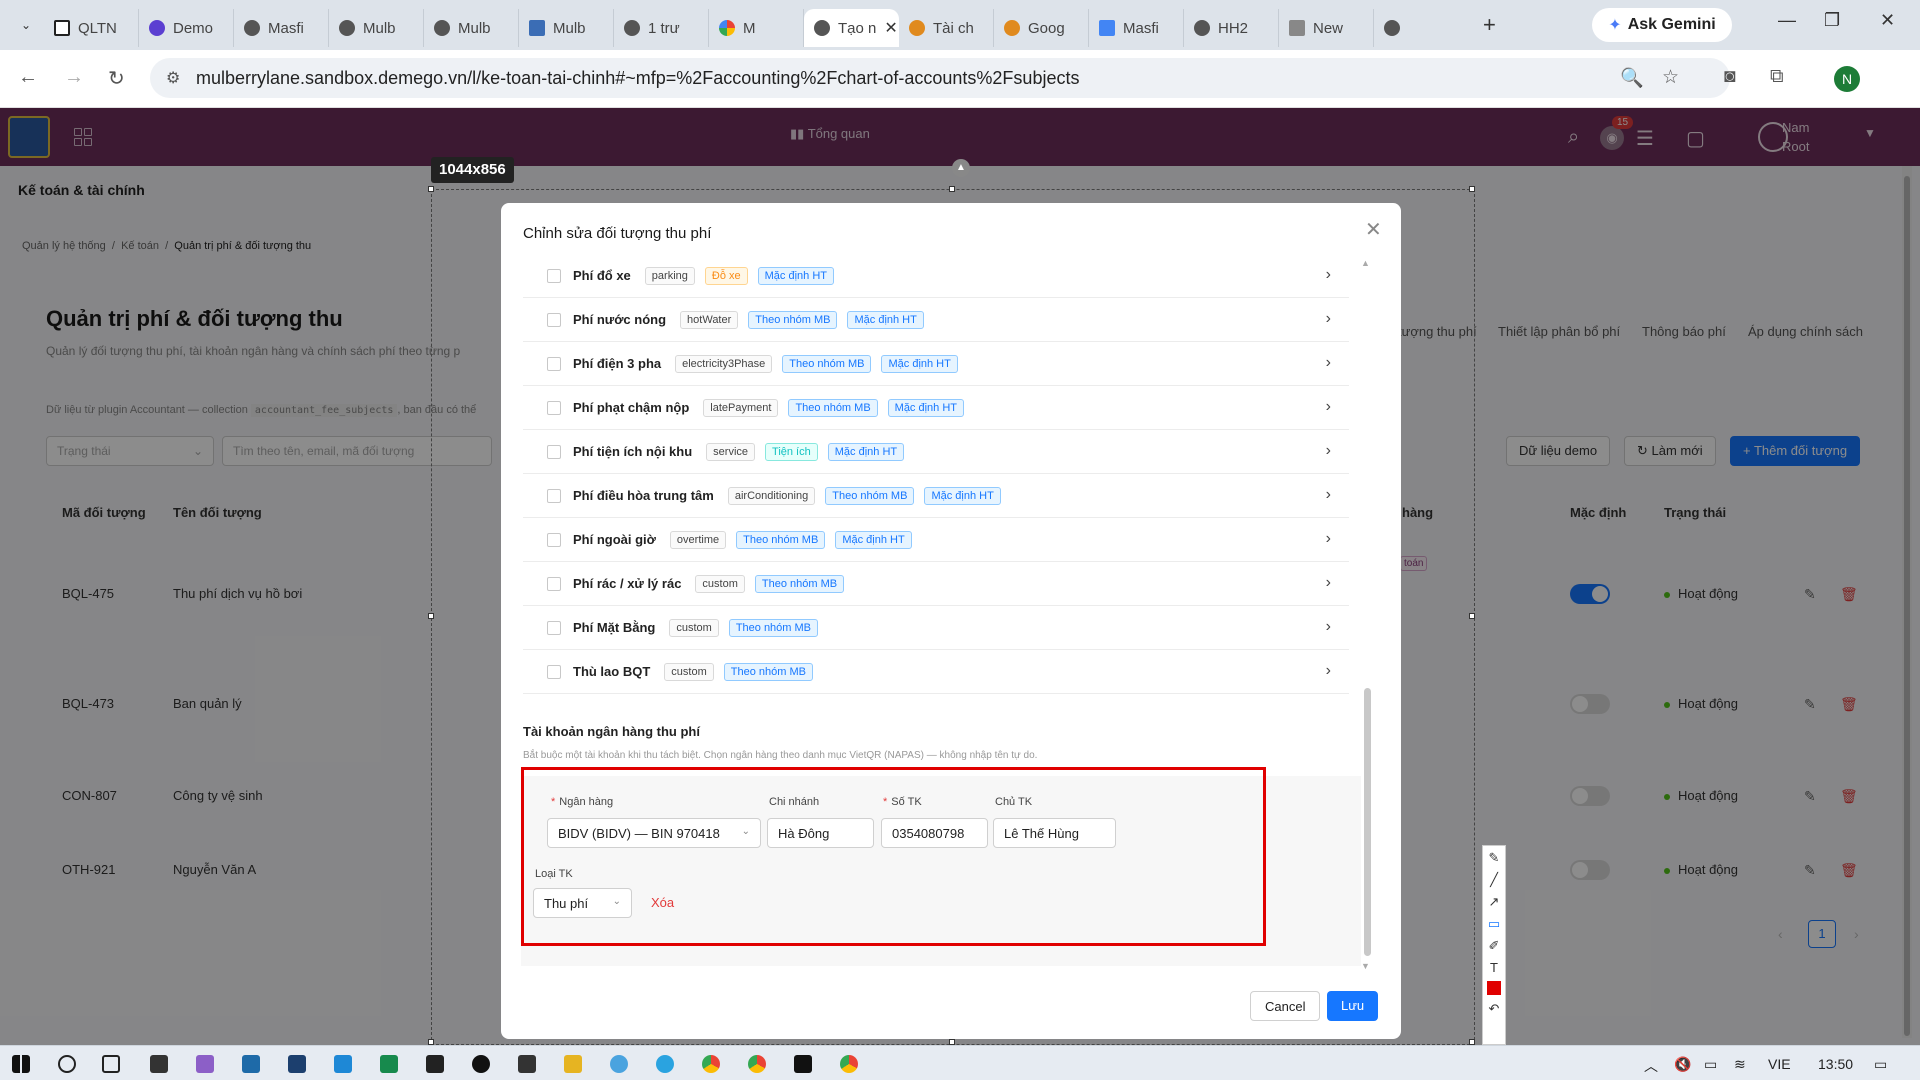  Describe the element at coordinates (1729, 77) in the screenshot. I see `camera-icon: ◙` at that location.